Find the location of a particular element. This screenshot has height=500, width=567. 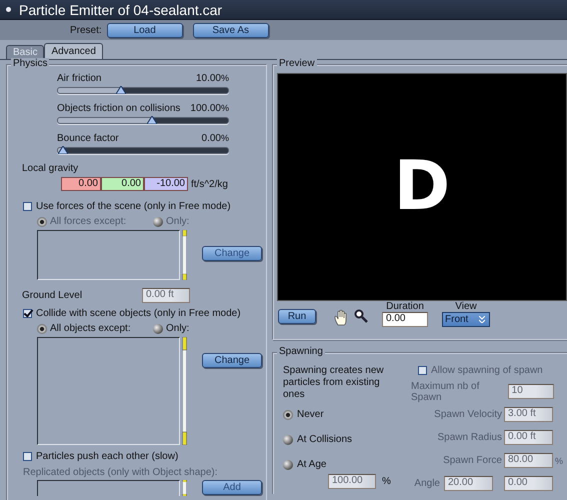

field-label: Spawn Force is located at coordinates (472, 460).